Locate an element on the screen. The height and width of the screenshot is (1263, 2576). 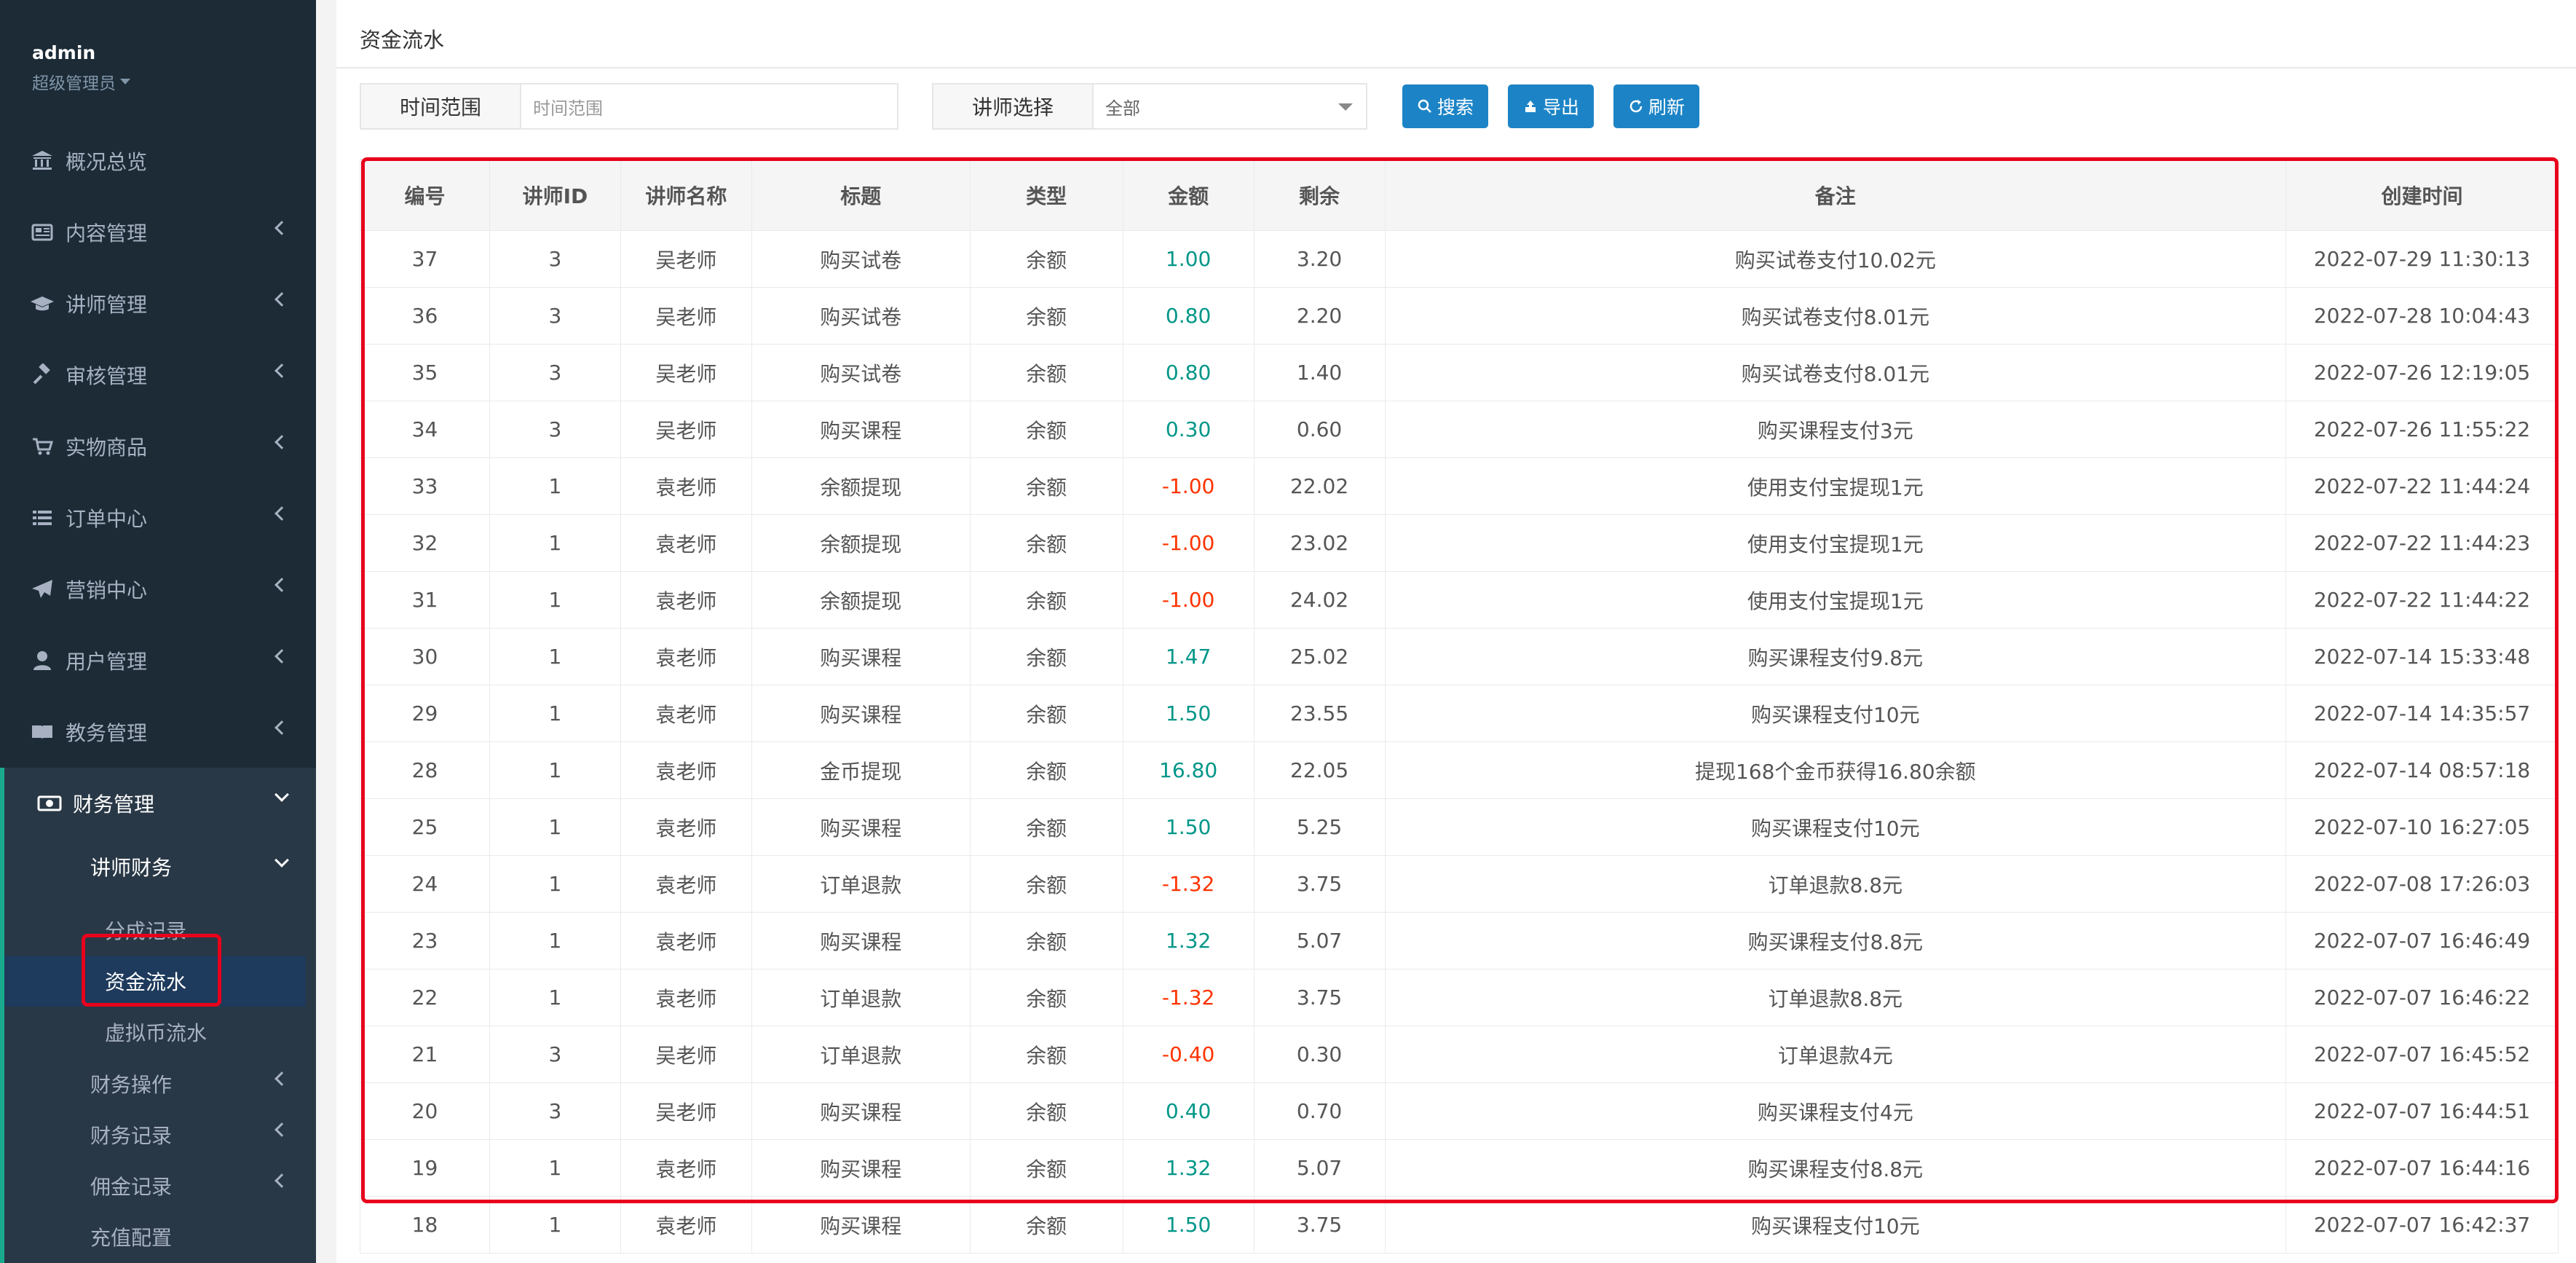
bank-icon is located at coordinates (42, 161).